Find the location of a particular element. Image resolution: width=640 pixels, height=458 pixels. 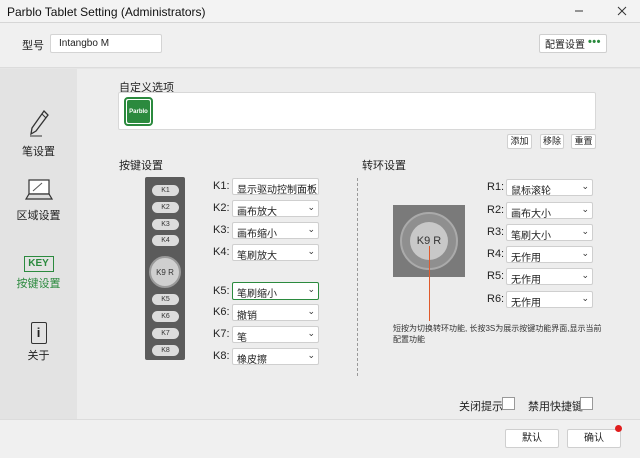

minimize-icon is located at coordinates (579, 11).